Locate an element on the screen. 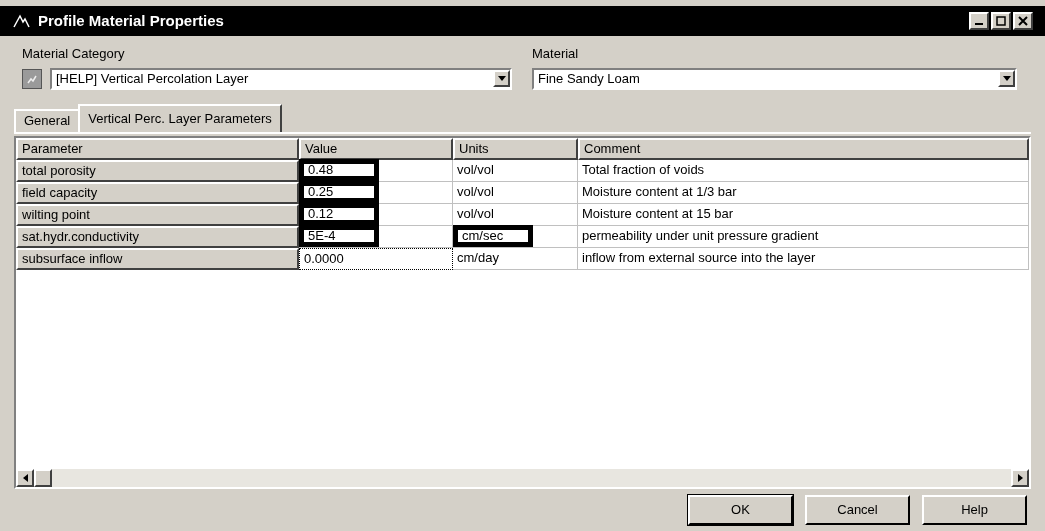 The width and height of the screenshot is (1045, 531). row-header: total porosity is located at coordinates (157, 170).